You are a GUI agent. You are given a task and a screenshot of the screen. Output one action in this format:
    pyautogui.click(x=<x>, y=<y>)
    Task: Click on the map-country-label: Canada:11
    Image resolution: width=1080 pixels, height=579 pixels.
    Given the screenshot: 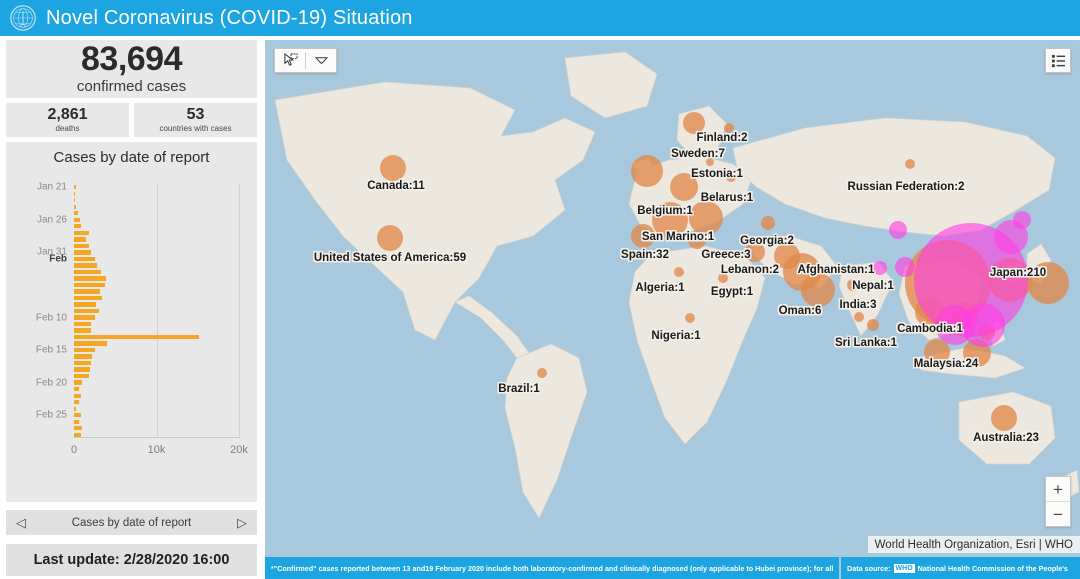 What is the action you would take?
    pyautogui.click(x=396, y=186)
    